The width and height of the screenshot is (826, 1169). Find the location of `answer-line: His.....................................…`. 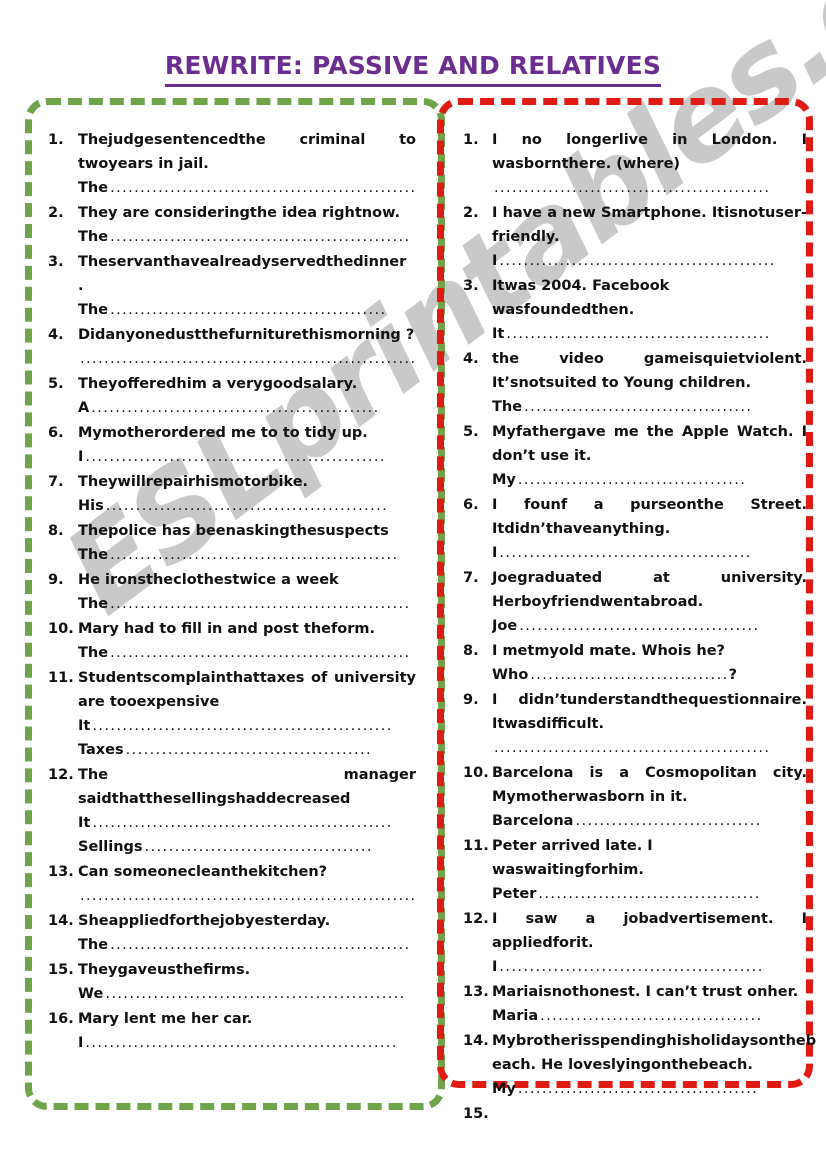

answer-line: His.....................................… is located at coordinates (247, 506).